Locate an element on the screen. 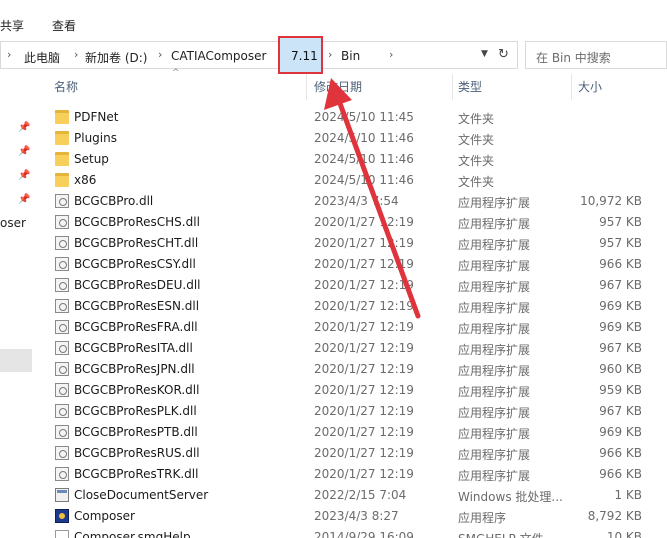 The width and height of the screenshot is (667, 538). search-placeholder: 在 Bin 中搜索 is located at coordinates (573, 58).